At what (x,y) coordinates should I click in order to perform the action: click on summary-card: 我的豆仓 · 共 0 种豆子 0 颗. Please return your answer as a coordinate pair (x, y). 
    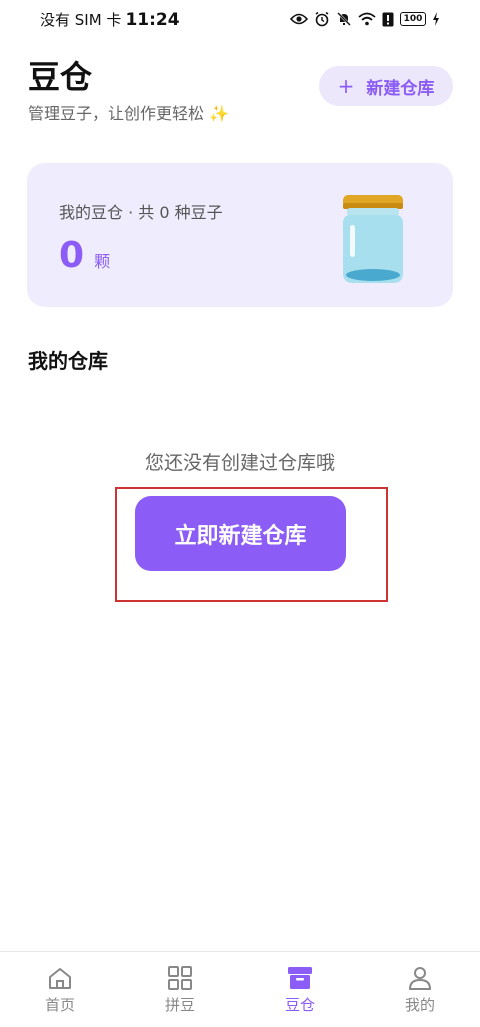
    Looking at the image, I should click on (240, 235).